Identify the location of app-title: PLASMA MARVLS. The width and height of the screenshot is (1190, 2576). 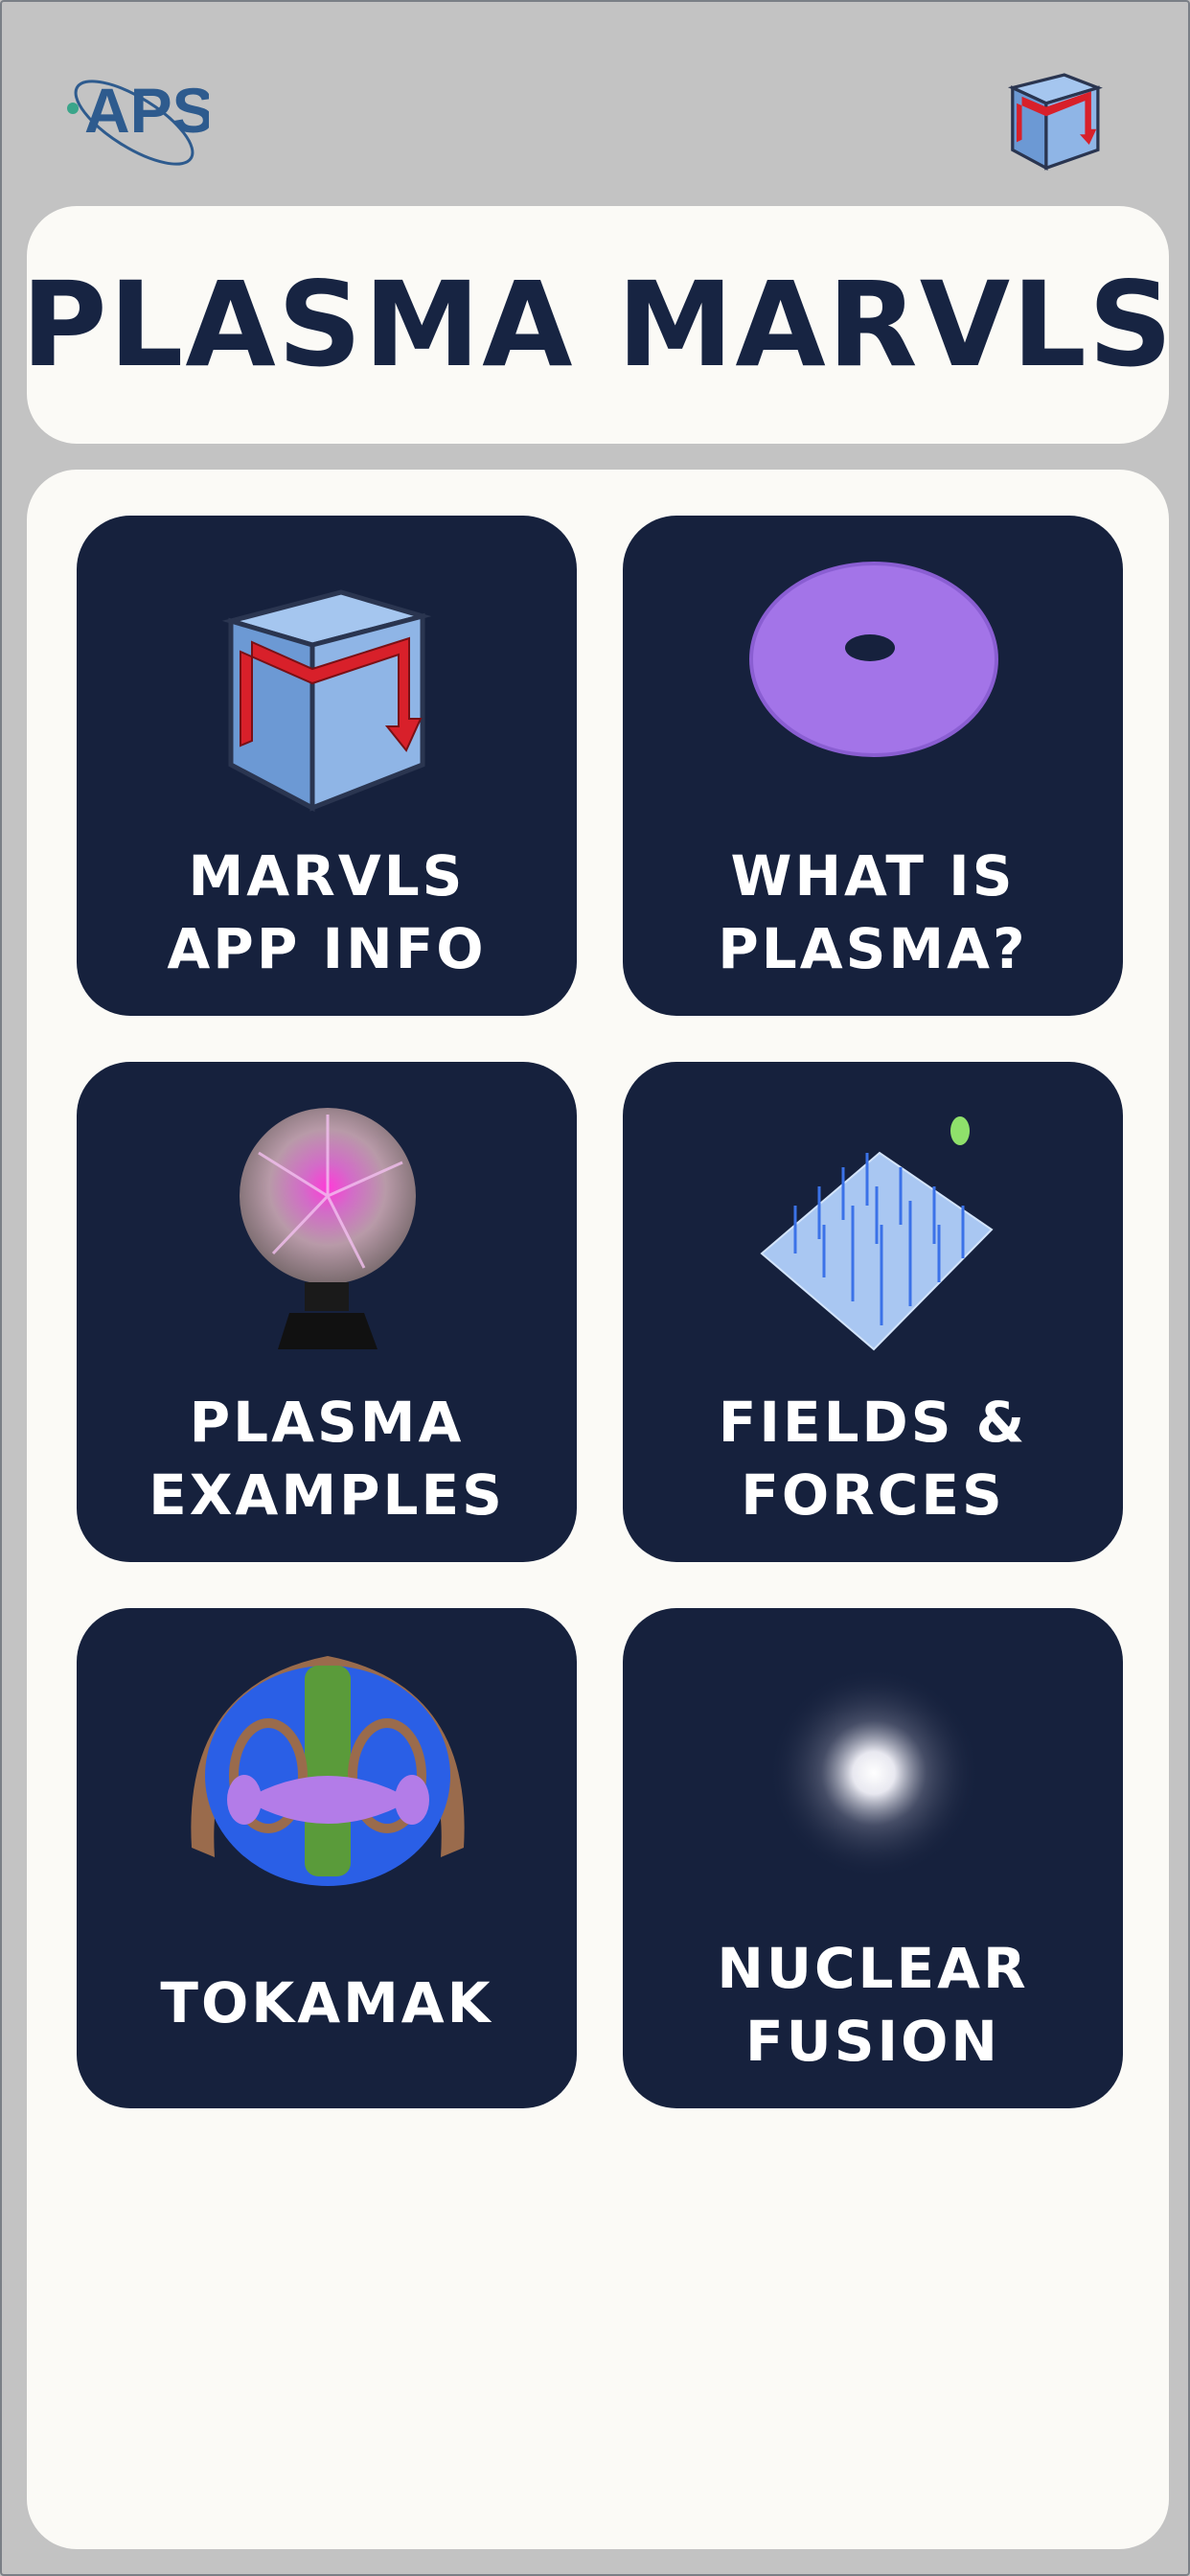
(598, 325).